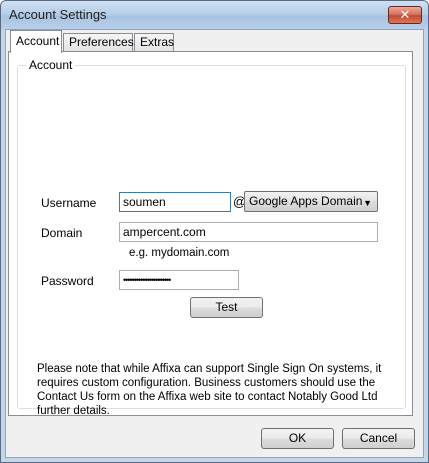  Describe the element at coordinates (51, 65) in the screenshot. I see `account-group-legend: Account` at that location.